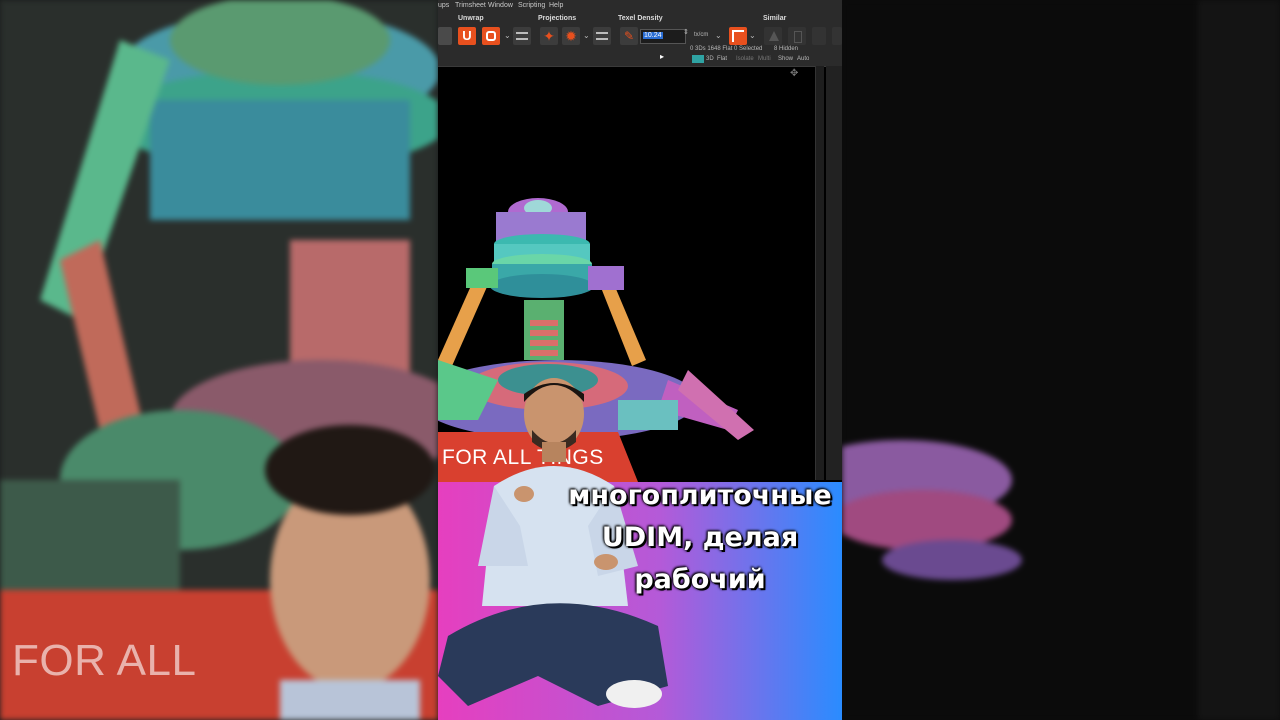 Image resolution: width=1280 pixels, height=720 pixels. Describe the element at coordinates (726, 49) in the screenshot. I see `selection-stats: 0 3Ds 1648 Flat 0 Selected` at that location.